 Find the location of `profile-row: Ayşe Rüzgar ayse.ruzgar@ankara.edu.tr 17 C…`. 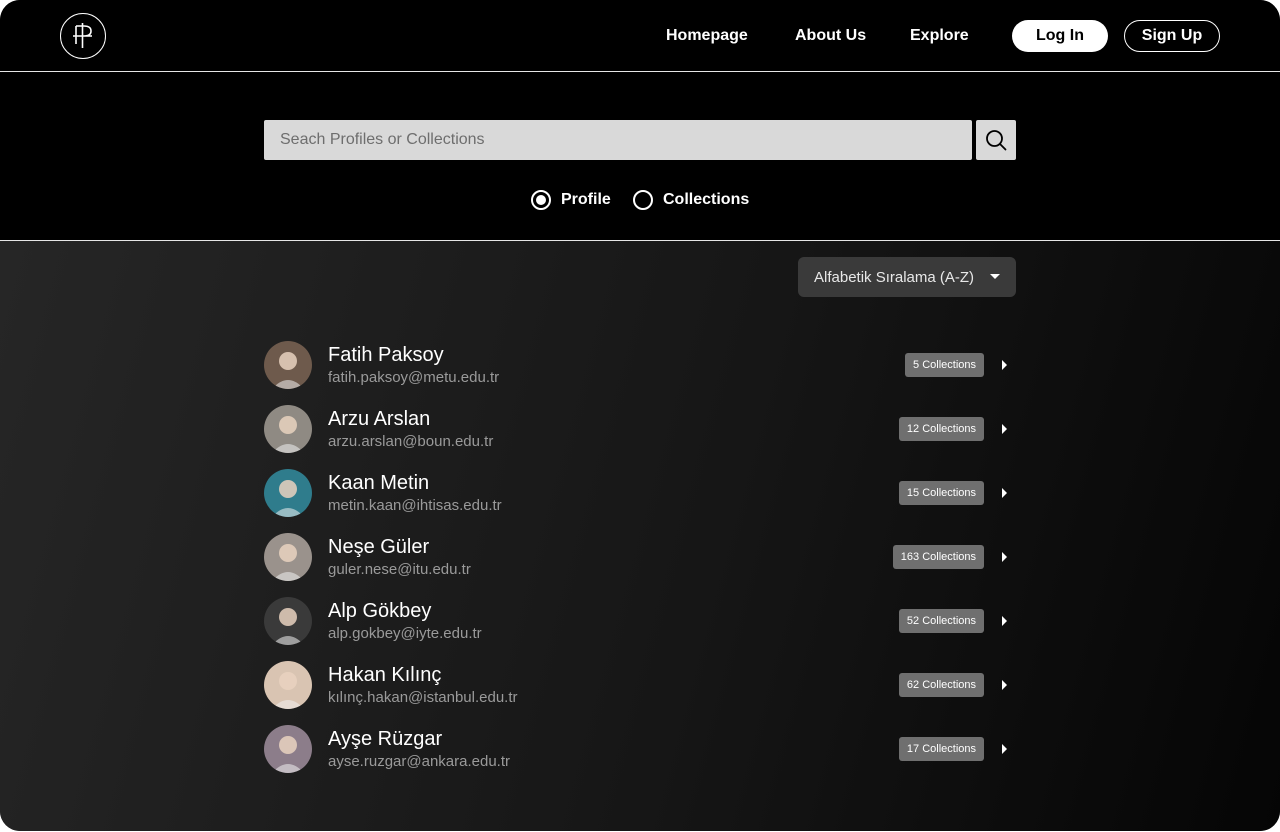

profile-row: Ayşe Rüzgar ayse.ruzgar@ankara.edu.tr 17 C… is located at coordinates (640, 749).